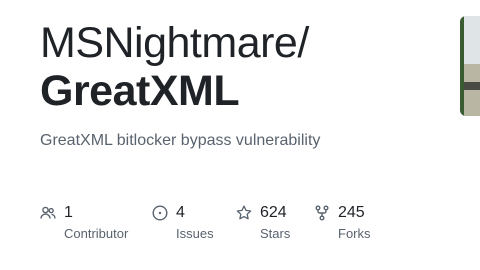  I want to click on issue-opened-icon, so click(160, 213).